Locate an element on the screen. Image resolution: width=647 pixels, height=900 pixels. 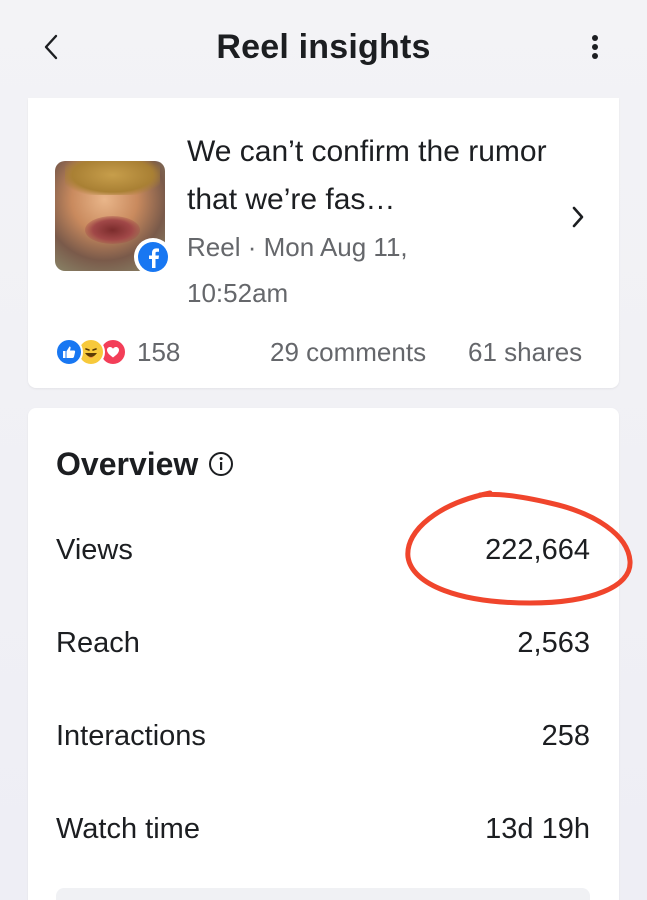
open-post-button is located at coordinates (578, 217).